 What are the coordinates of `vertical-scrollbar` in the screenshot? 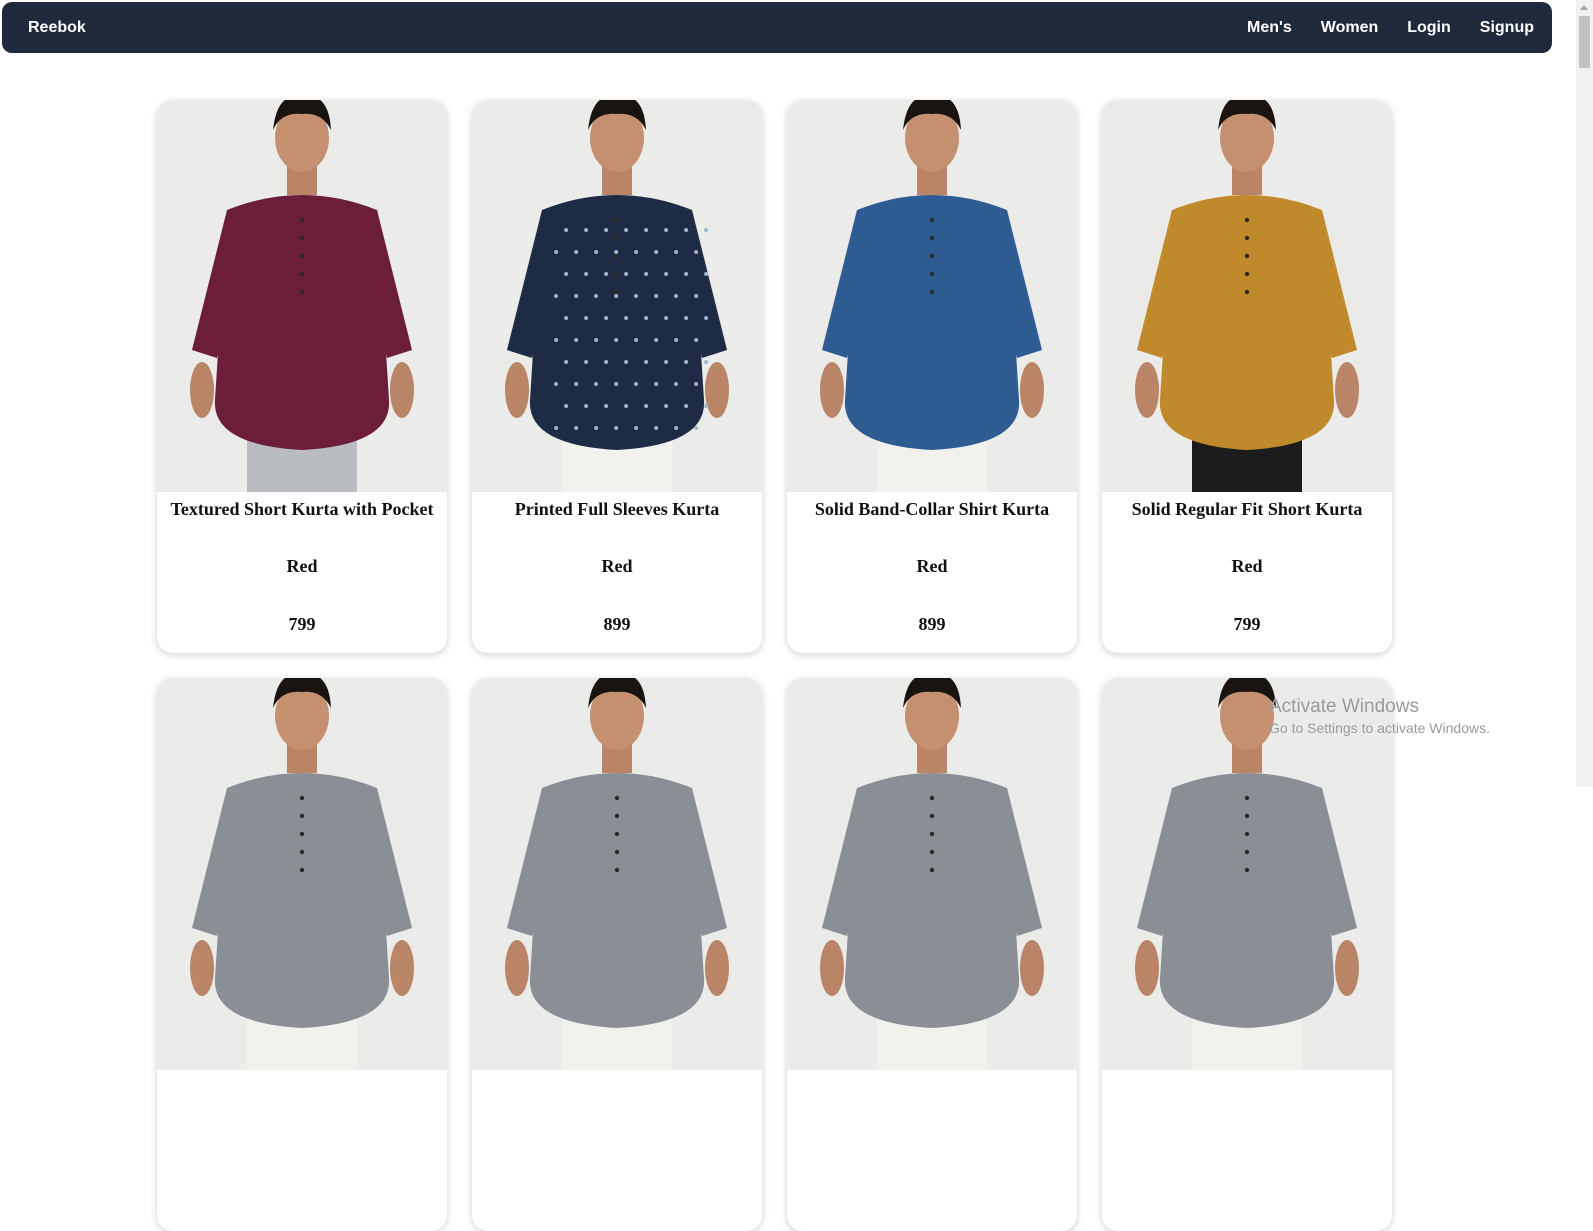 It's located at (1584, 393).